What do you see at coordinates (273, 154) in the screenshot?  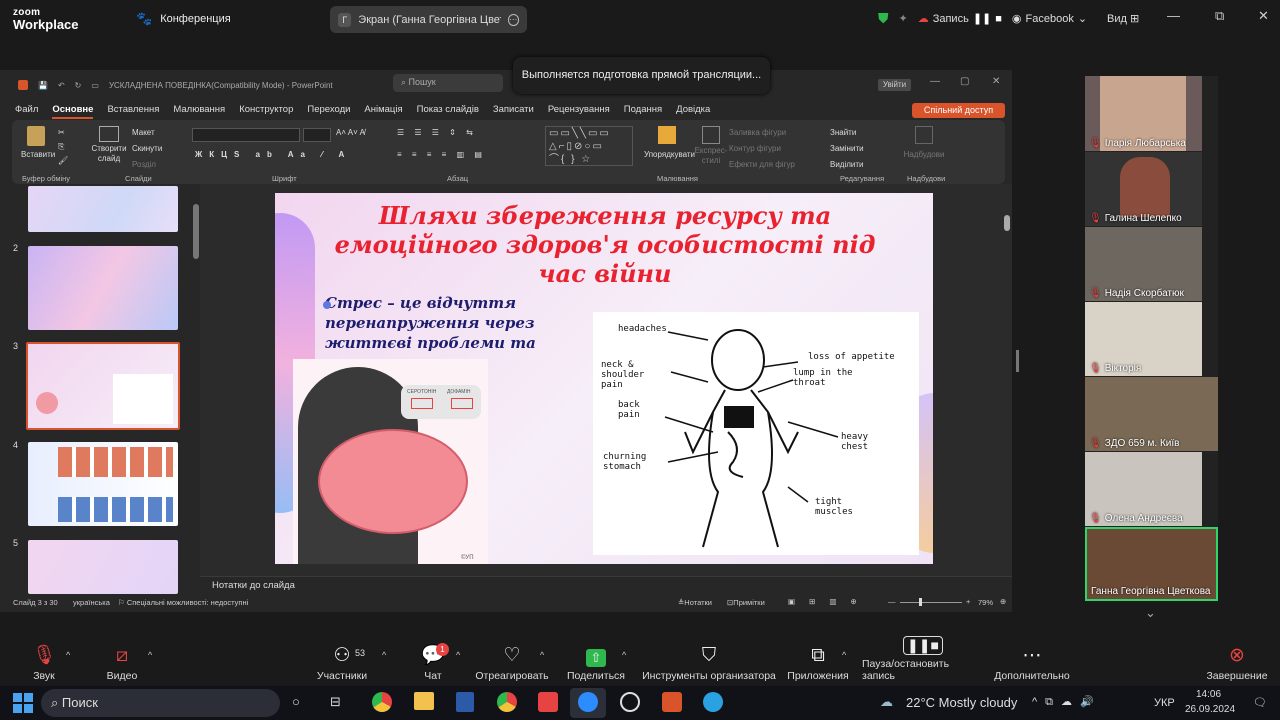 I see `font-style-buttons: ЖКЦS ab Aa ⁄ A` at bounding box center [273, 154].